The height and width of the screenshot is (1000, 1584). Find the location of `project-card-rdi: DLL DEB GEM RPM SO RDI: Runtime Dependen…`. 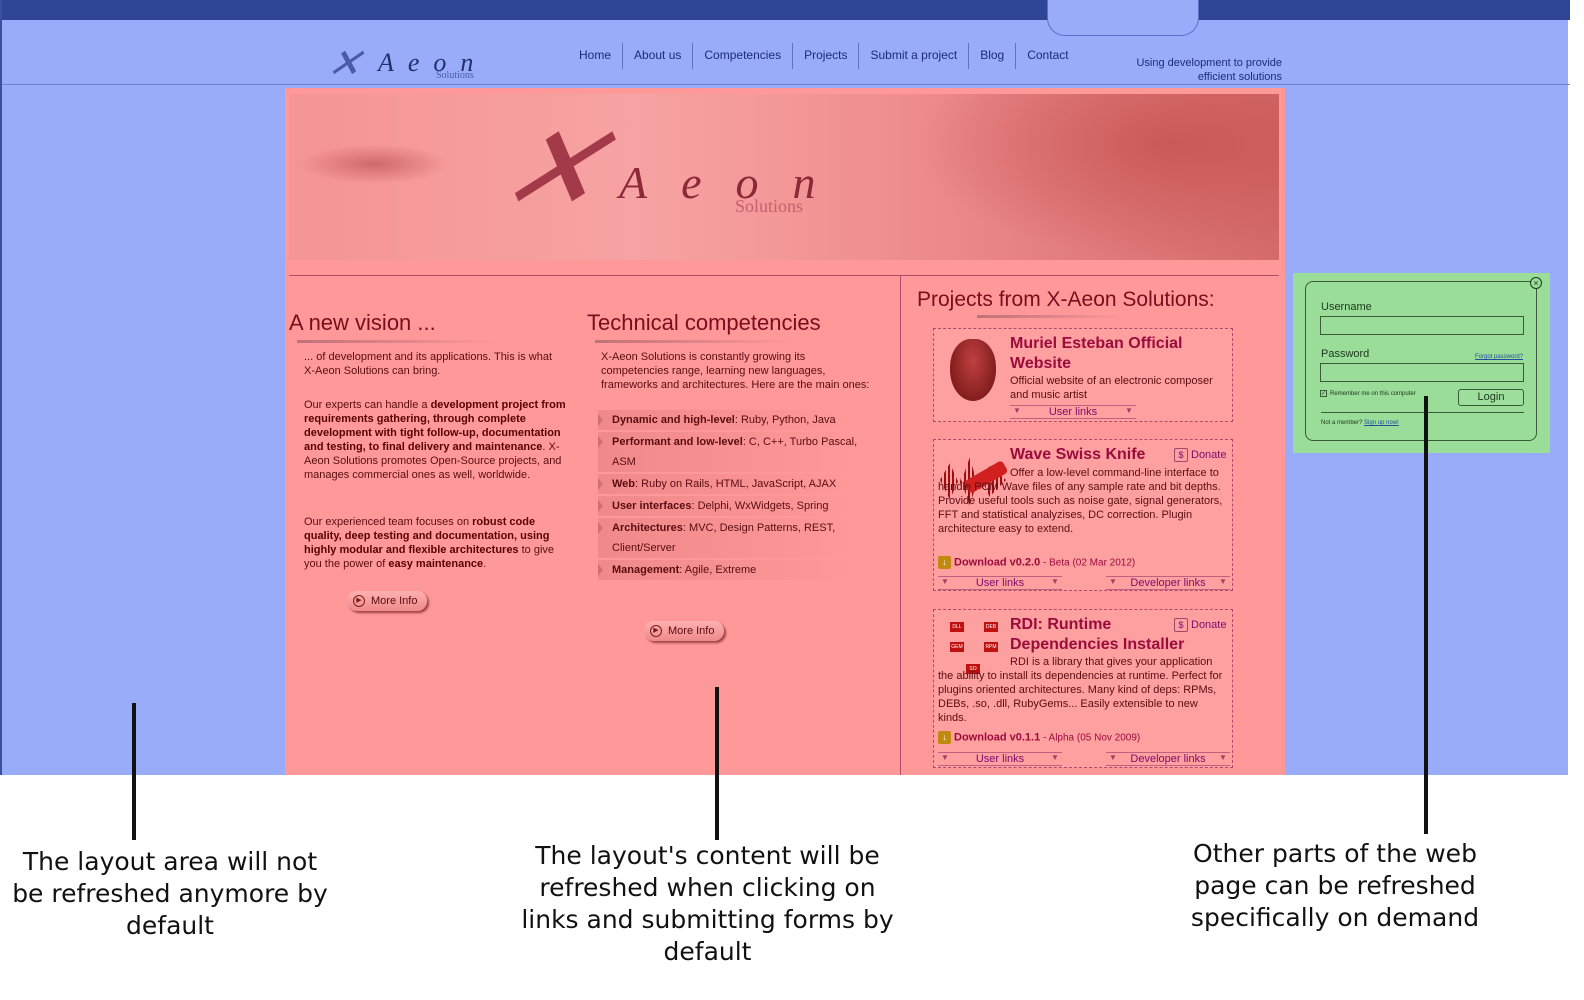

project-card-rdi: DLL DEB GEM RPM SO RDI: Runtime Dependen… is located at coordinates (1083, 688).